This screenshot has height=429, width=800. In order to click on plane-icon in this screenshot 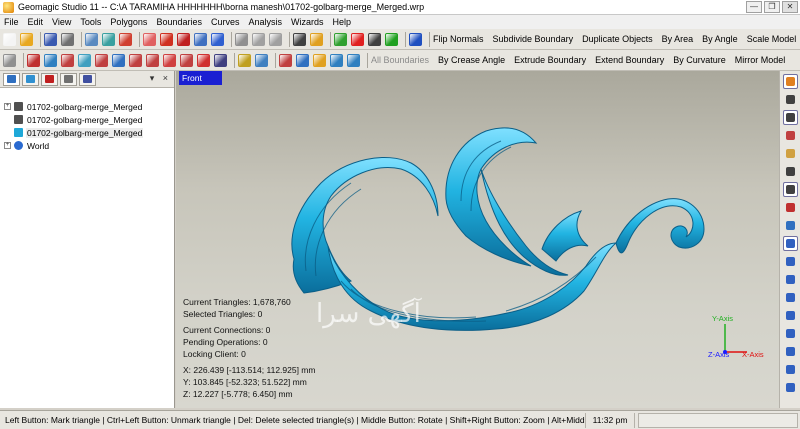, I will do `click(302, 60)`.